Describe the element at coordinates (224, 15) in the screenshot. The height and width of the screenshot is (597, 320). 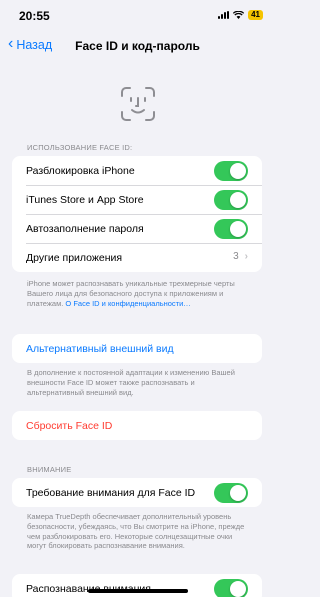
I see `cellular-signal-icon` at that location.